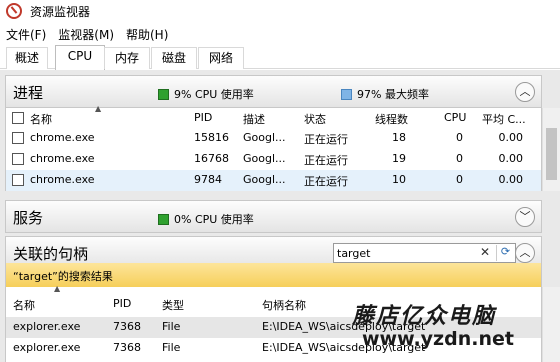 The width and height of the screenshot is (560, 362). What do you see at coordinates (505, 253) in the screenshot?
I see `search-refresh-icon: ⟳` at bounding box center [505, 253].